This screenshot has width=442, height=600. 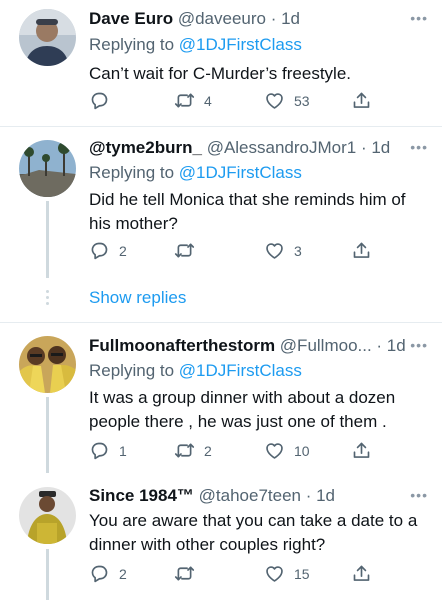 What do you see at coordinates (47, 515) in the screenshot?
I see `avatar-since1984` at bounding box center [47, 515].